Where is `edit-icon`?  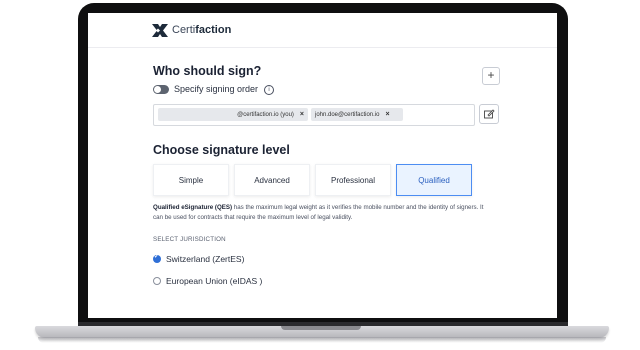 edit-icon is located at coordinates (489, 114).